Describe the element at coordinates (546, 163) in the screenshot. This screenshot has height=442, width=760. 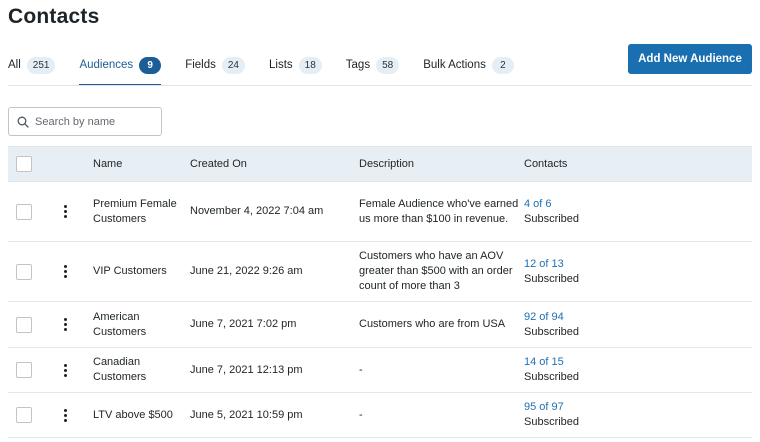
I see `column-header-contacts: Contacts` at that location.